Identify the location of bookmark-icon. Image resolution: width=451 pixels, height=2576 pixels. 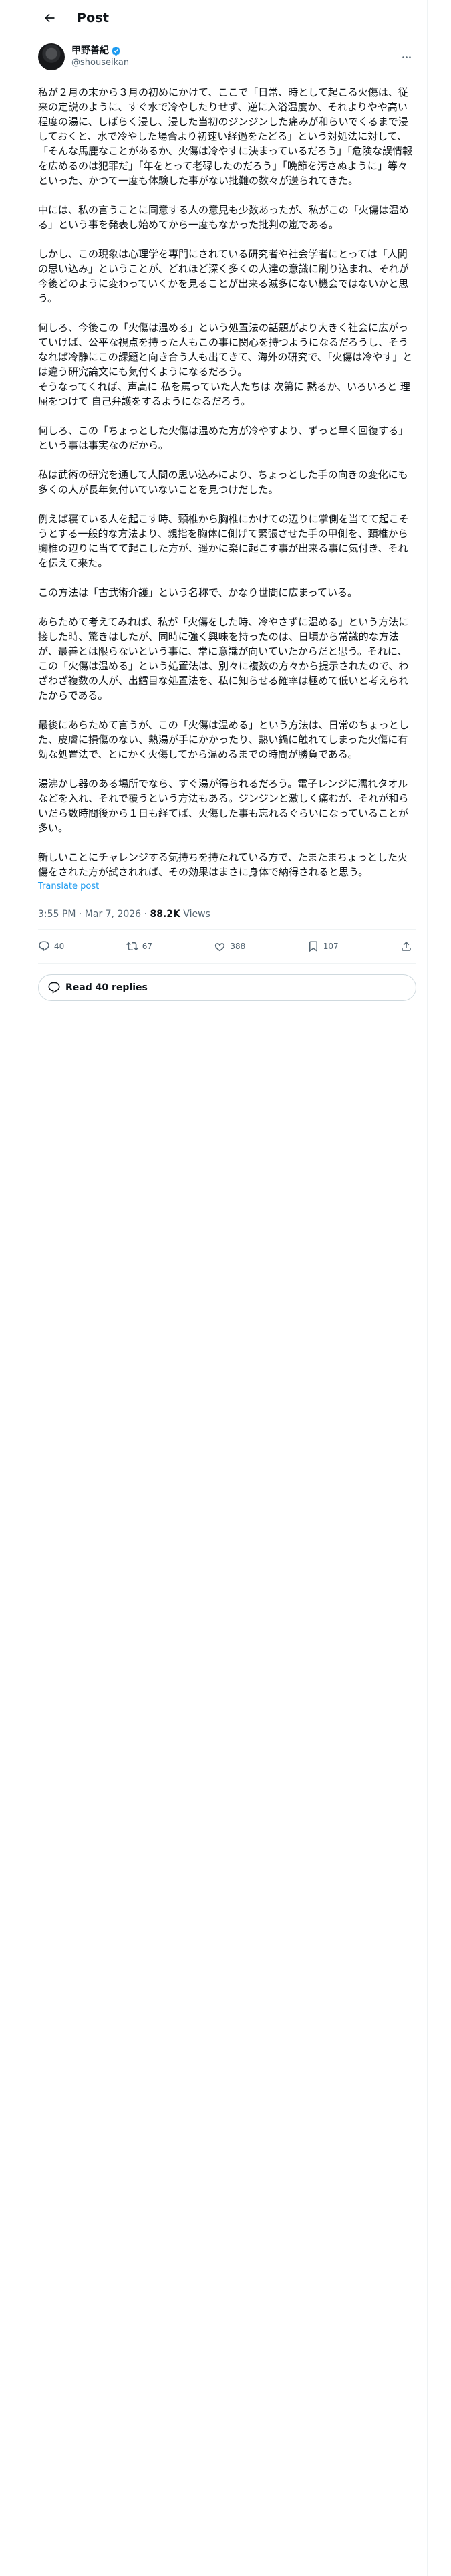
(313, 947).